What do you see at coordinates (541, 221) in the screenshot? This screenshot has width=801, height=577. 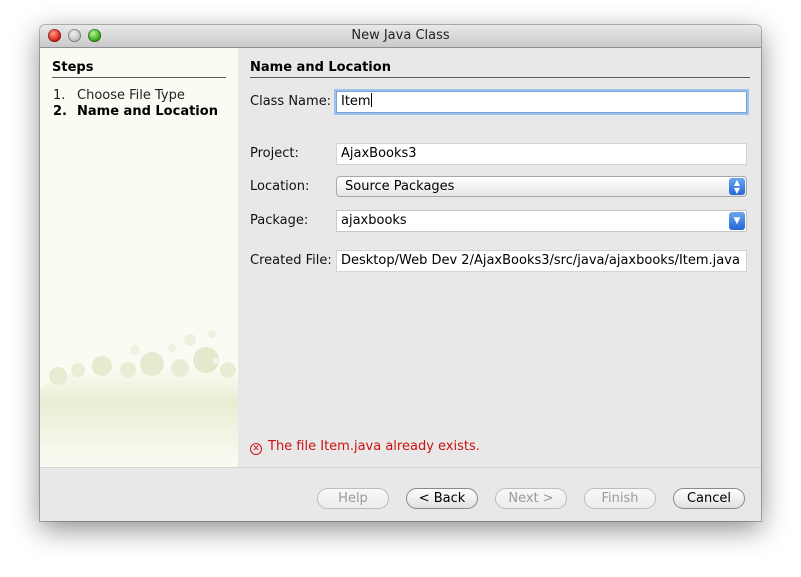 I see `package-combobox: ajaxbooks ▼` at bounding box center [541, 221].